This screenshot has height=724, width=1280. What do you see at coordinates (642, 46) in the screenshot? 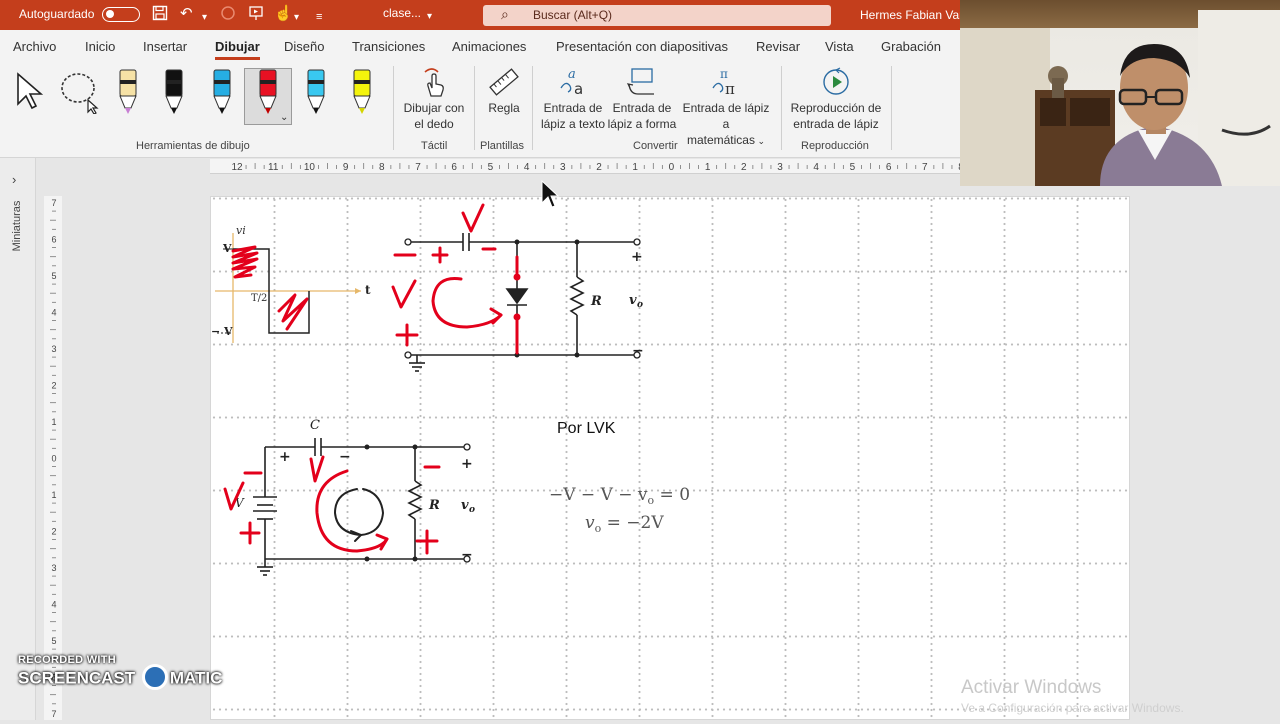
I see `tab-presentacion: Presentación con diapositivas` at bounding box center [642, 46].